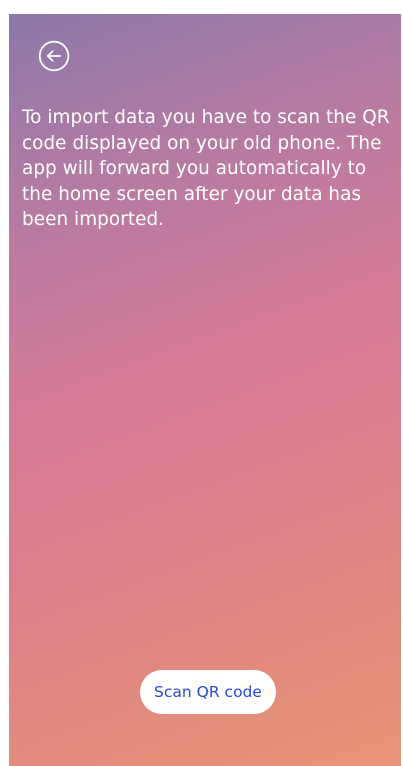  I want to click on back-arrow-icon, so click(54, 56).